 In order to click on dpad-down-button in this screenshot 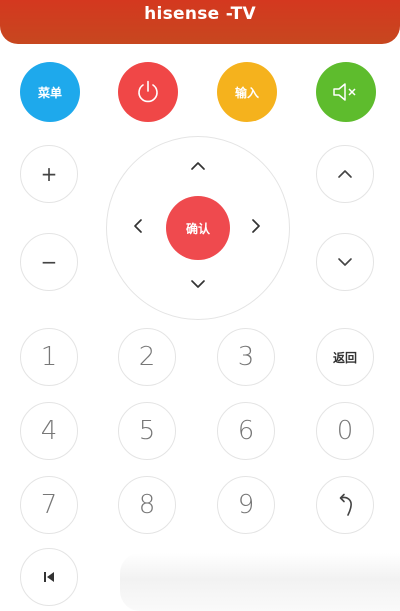, I will do `click(198, 284)`.